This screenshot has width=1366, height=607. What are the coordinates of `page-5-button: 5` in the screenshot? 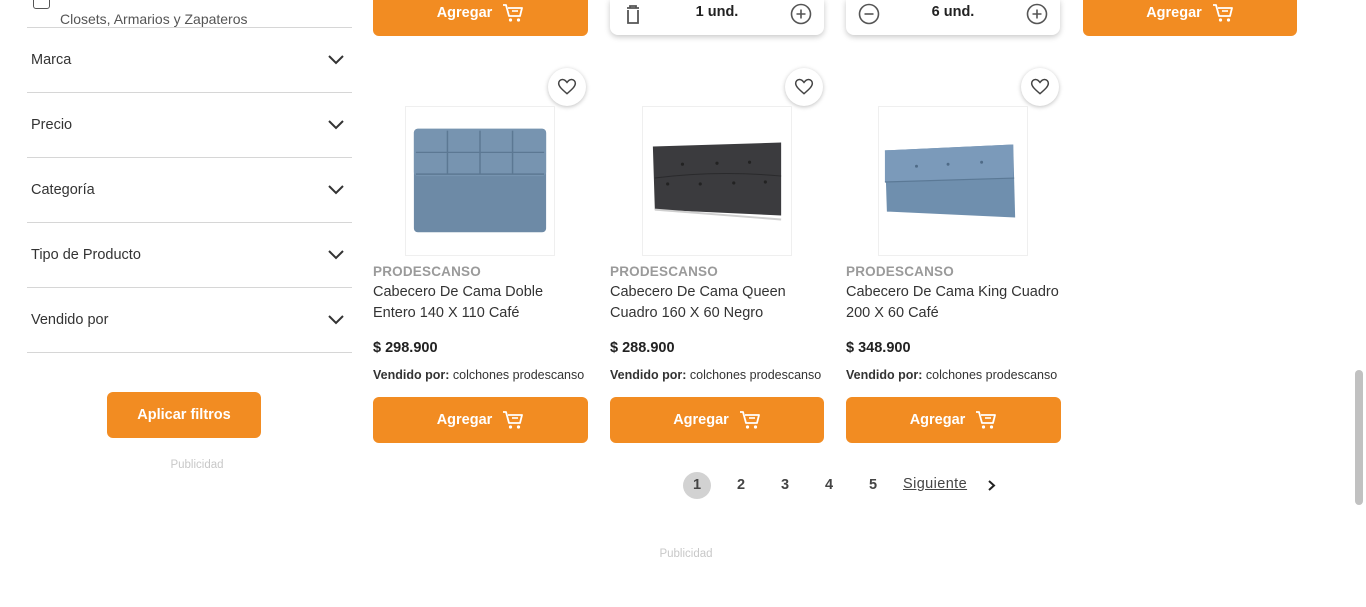 It's located at (873, 485).